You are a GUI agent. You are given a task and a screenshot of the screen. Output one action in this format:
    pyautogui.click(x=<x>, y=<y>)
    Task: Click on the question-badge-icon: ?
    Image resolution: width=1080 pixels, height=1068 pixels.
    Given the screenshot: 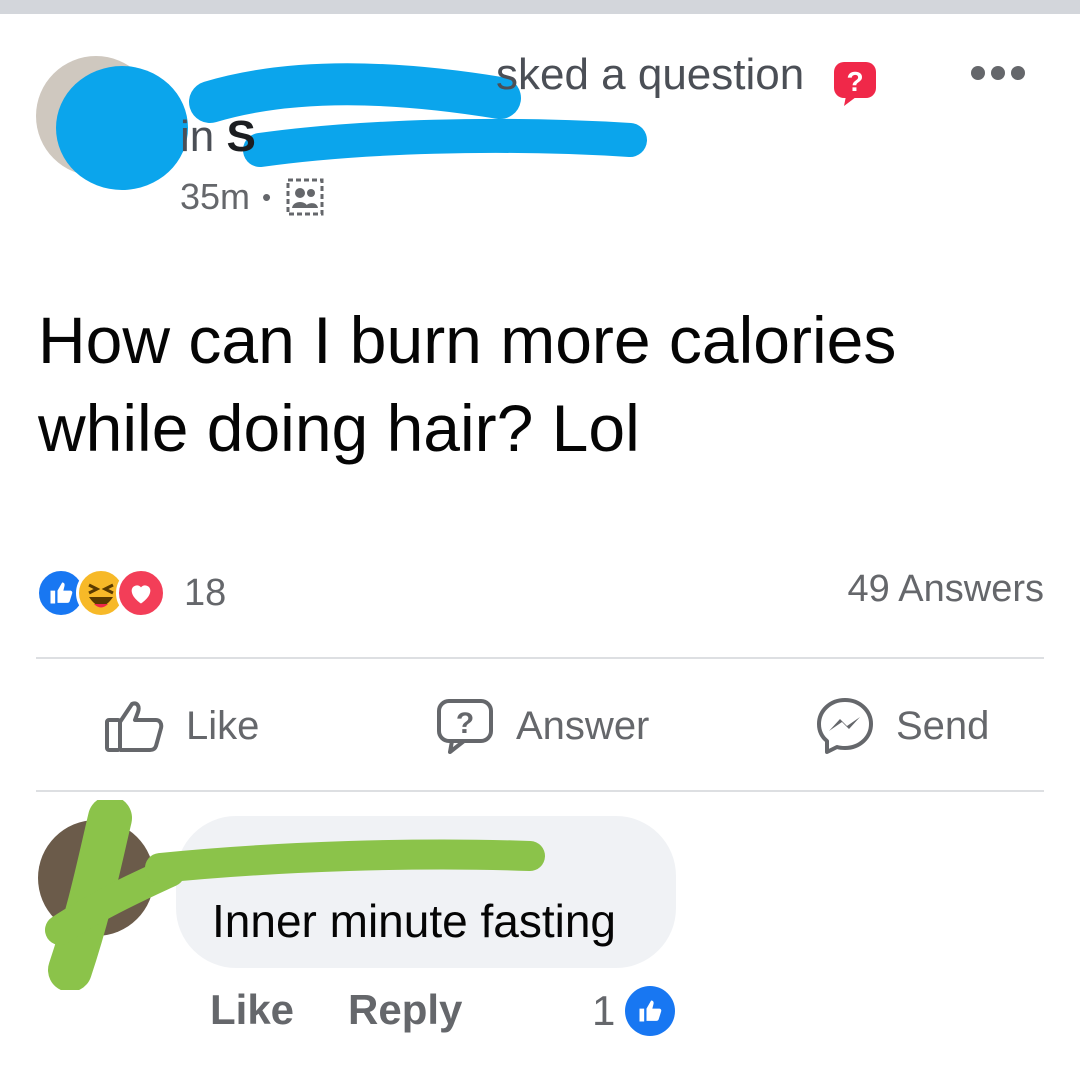 What is the action you would take?
    pyautogui.click(x=855, y=84)
    